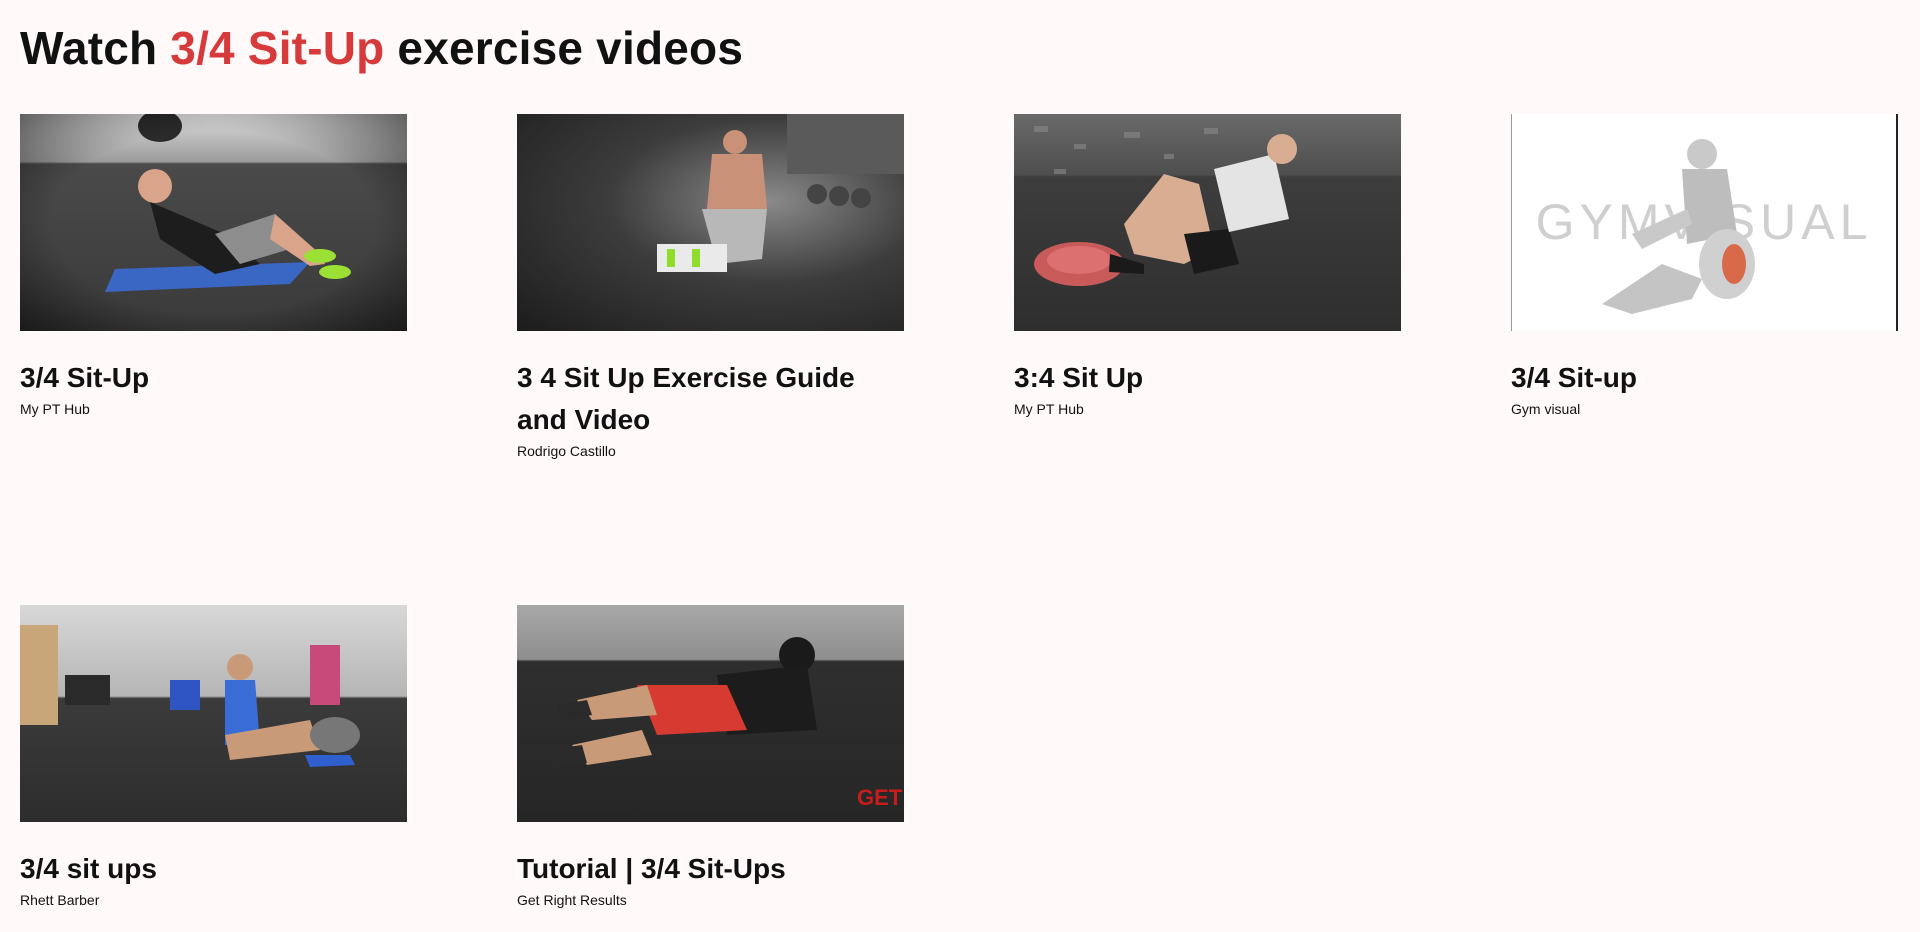 Image resolution: width=1920 pixels, height=932 pixels. I want to click on title-suffix: exercise videos, so click(564, 48).